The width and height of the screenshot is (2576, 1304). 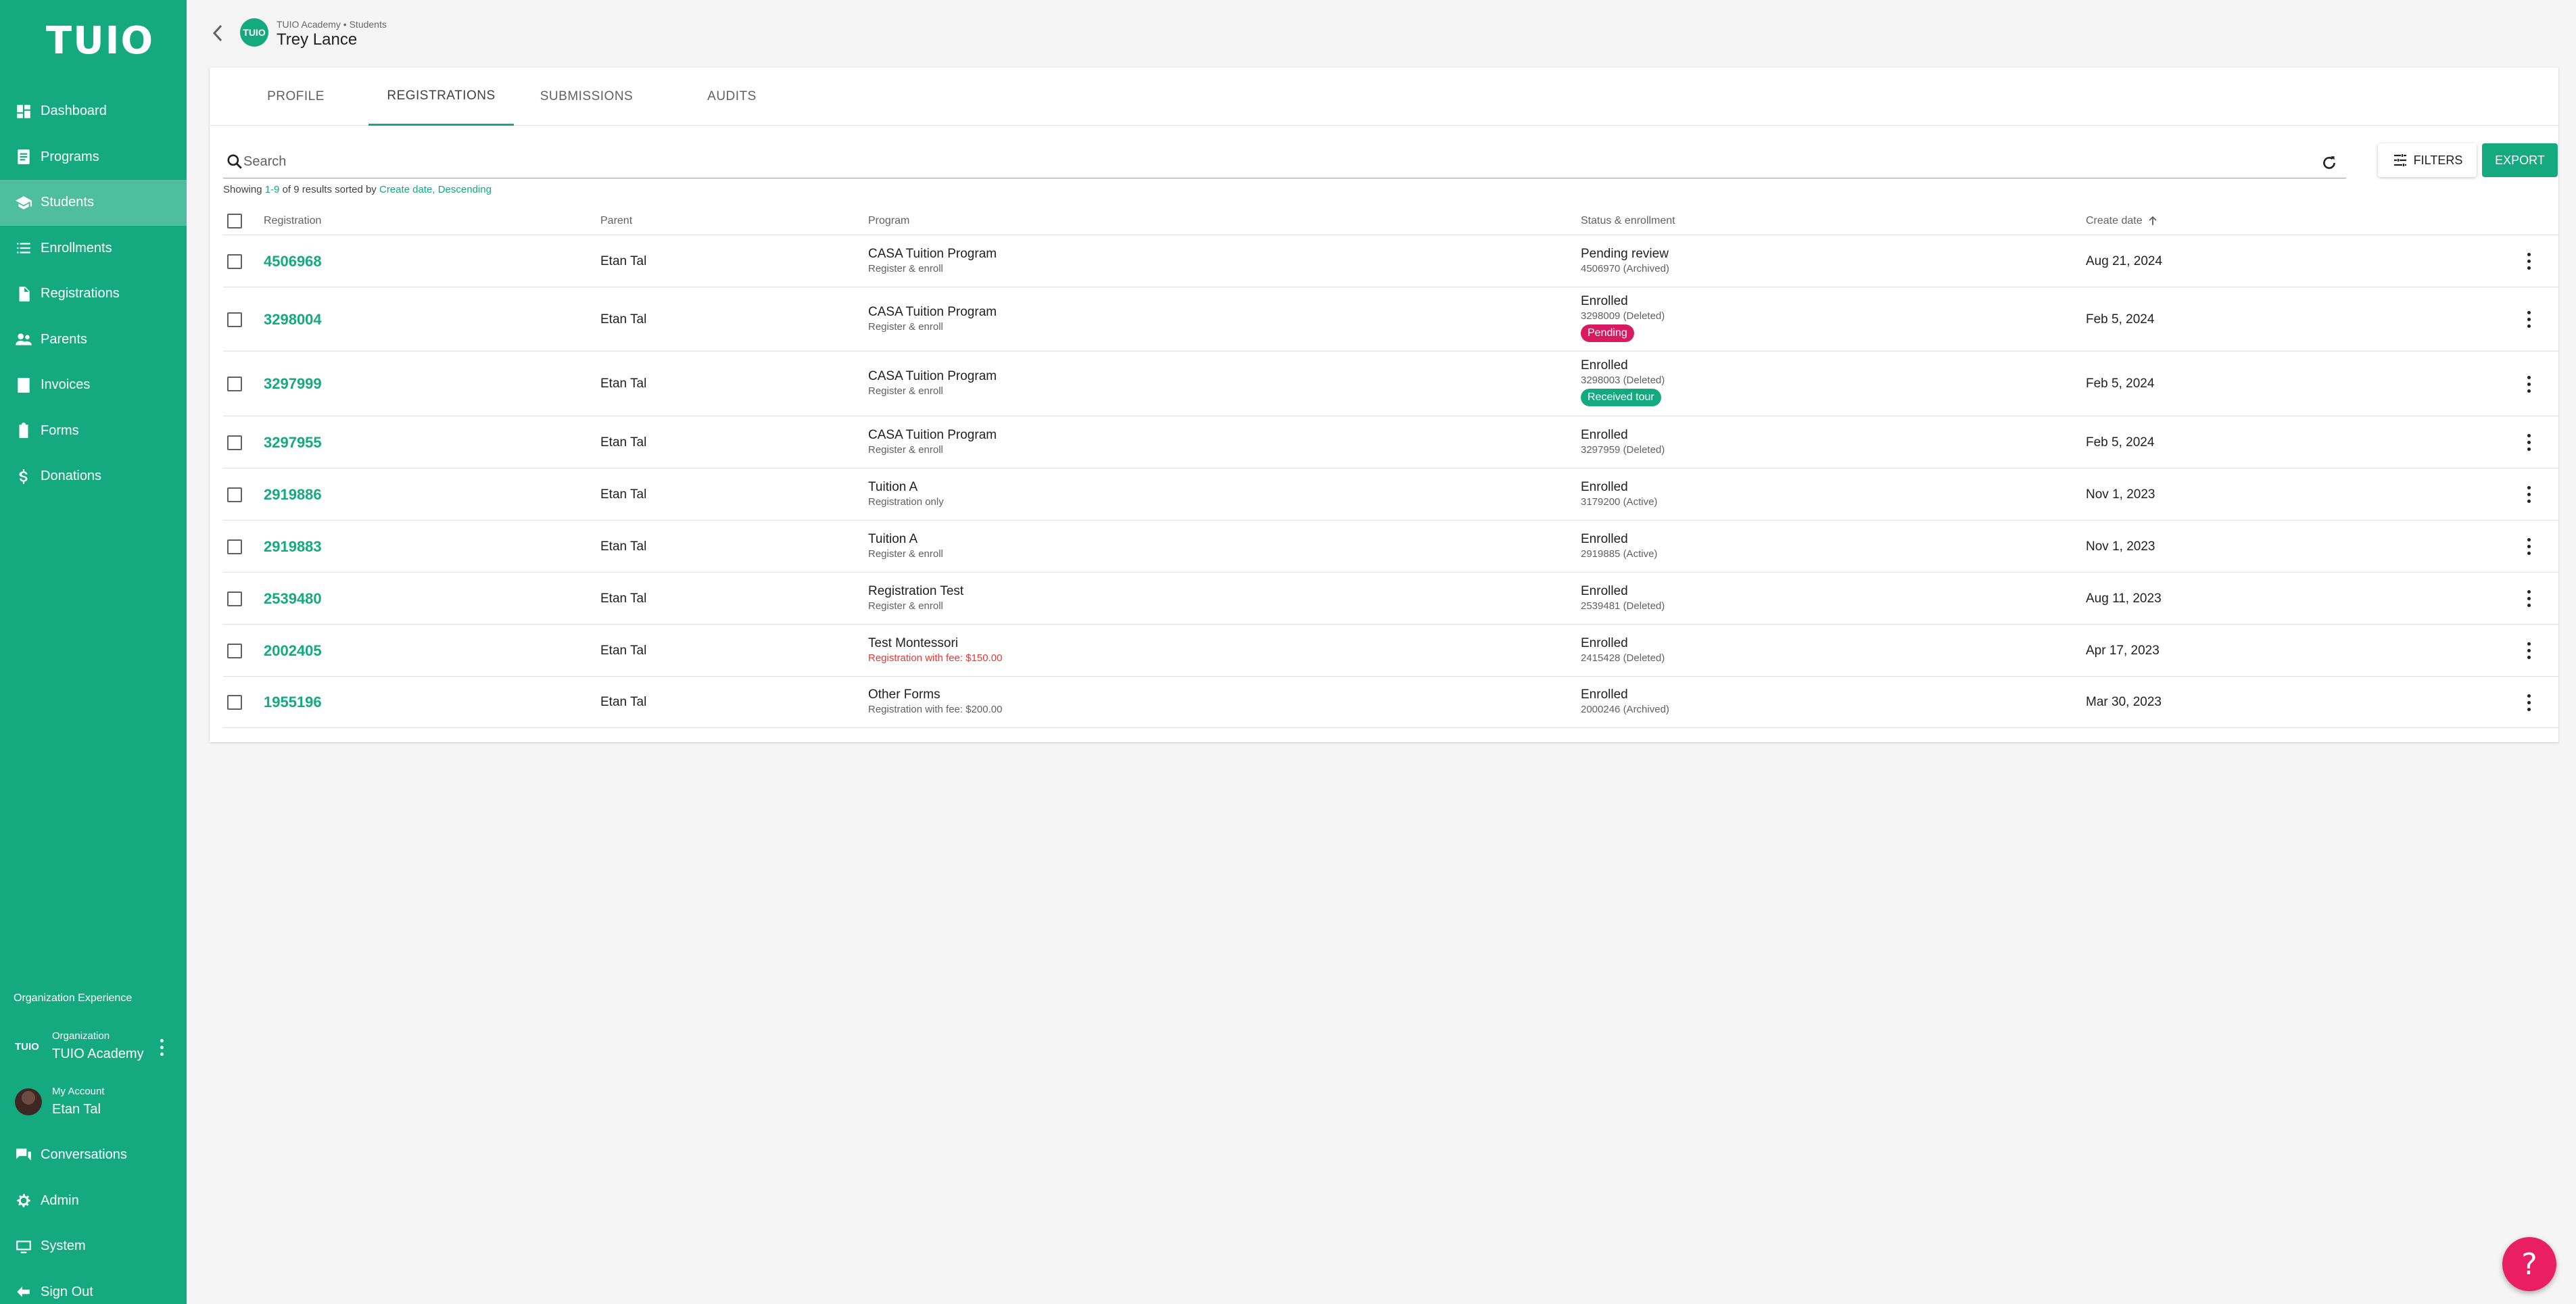 I want to click on sidebar-item-label: Conversations, so click(x=84, y=1155).